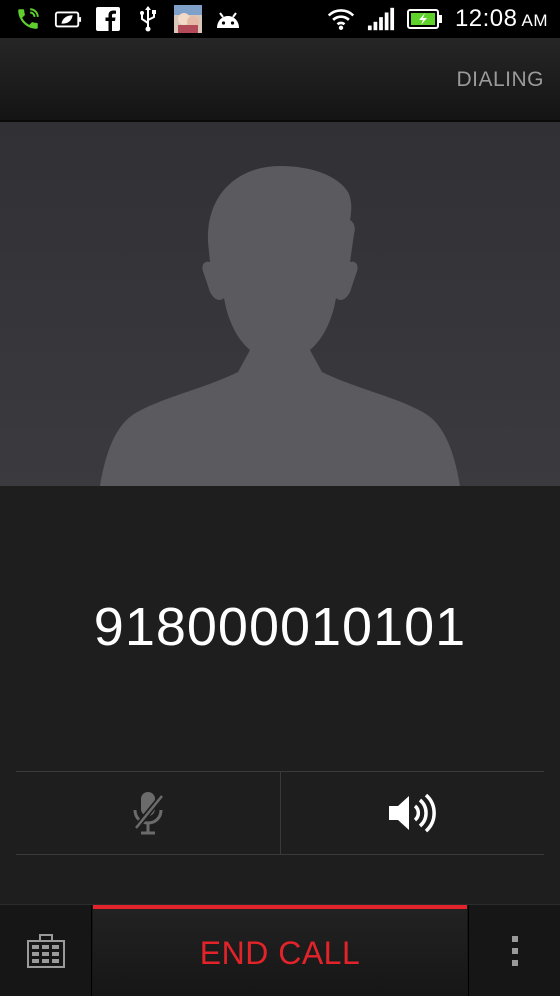 Image resolution: width=560 pixels, height=996 pixels. Describe the element at coordinates (486, 18) in the screenshot. I see `clock-time: 12:08` at that location.